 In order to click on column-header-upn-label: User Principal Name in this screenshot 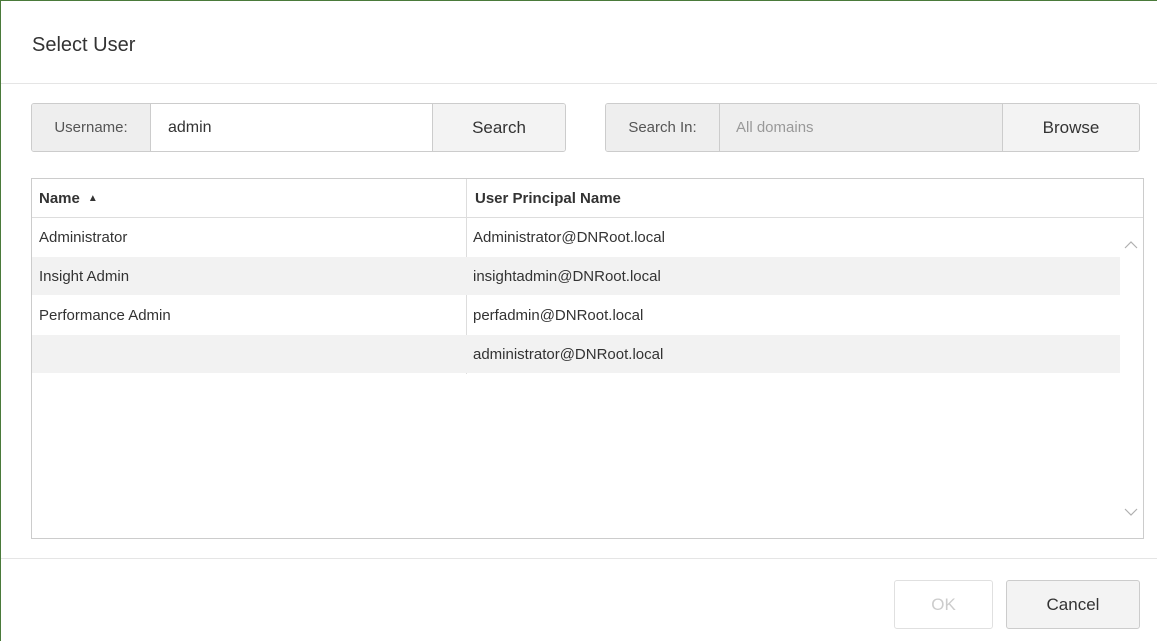, I will do `click(548, 198)`.